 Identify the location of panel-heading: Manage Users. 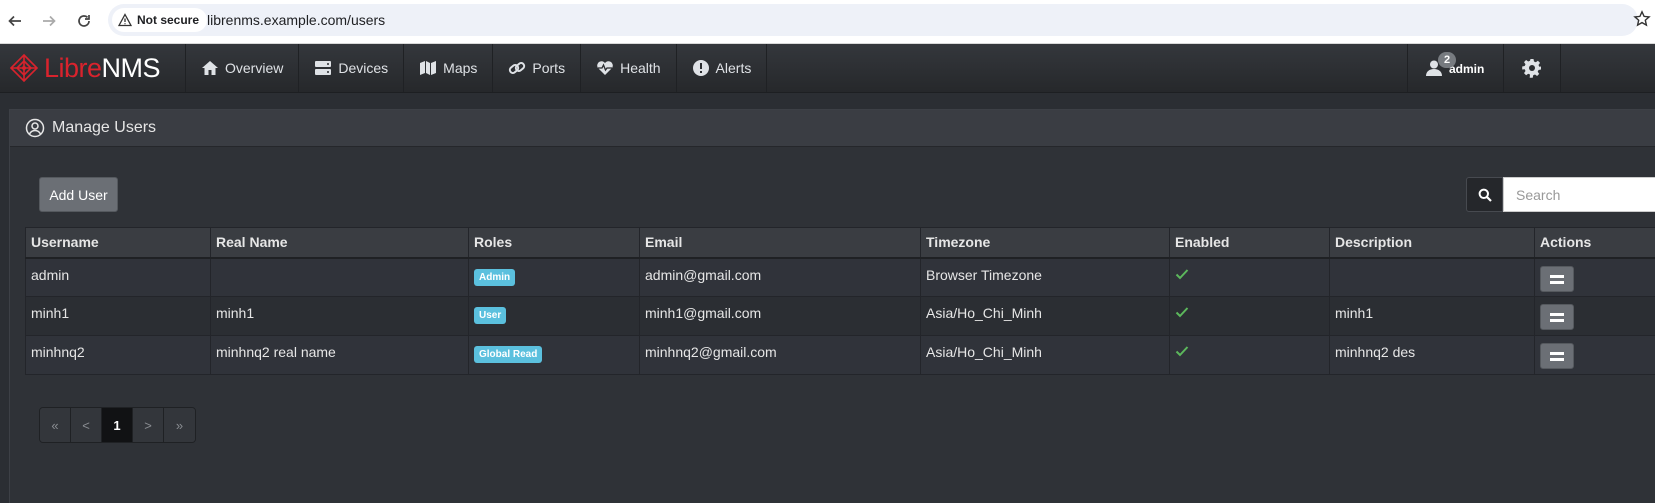
(832, 128).